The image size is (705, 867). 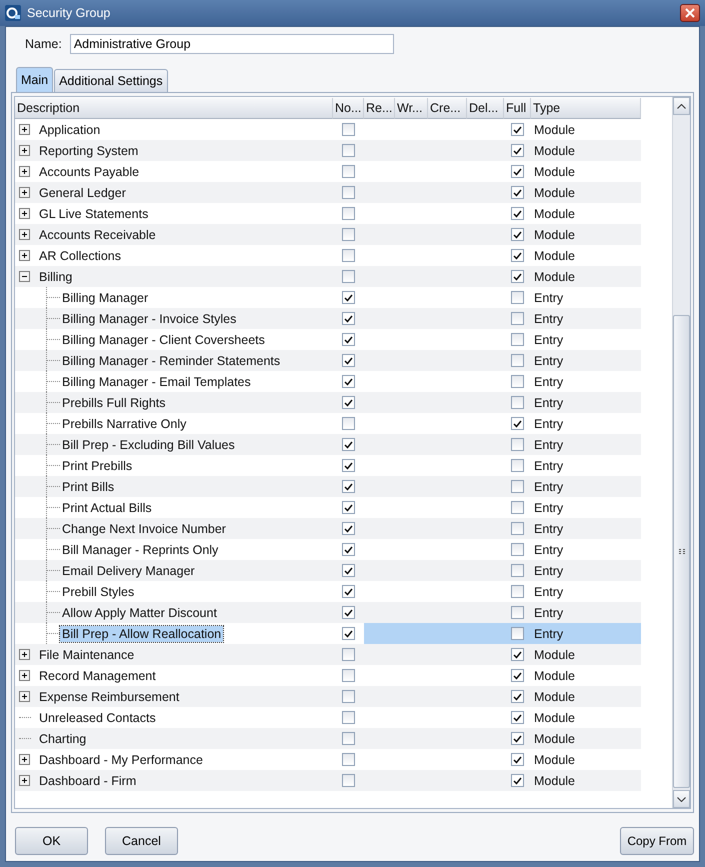 I want to click on column-header: Description, so click(x=174, y=108).